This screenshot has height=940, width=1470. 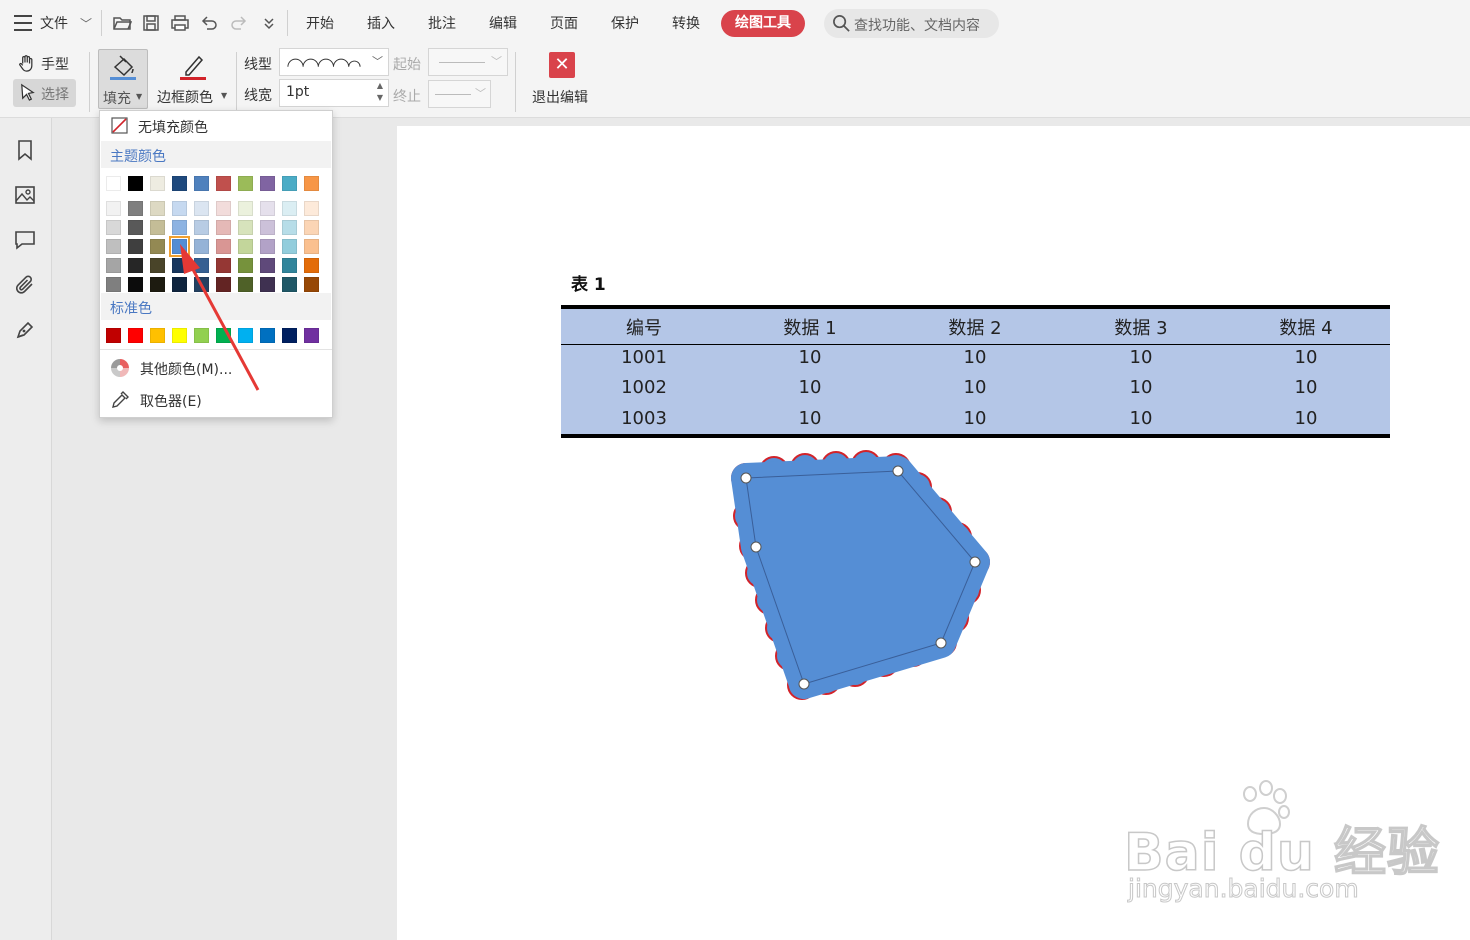 What do you see at coordinates (269, 23) in the screenshot?
I see `customize-toolbar-icon` at bounding box center [269, 23].